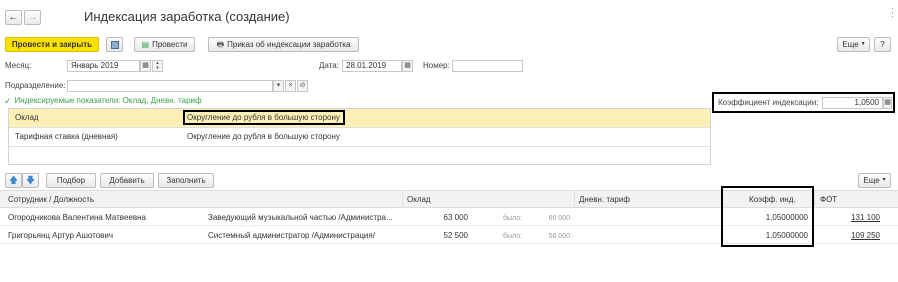 The image size is (898, 282). What do you see at coordinates (372, 66) in the screenshot?
I see `date-field: 28.01.2019` at bounding box center [372, 66].